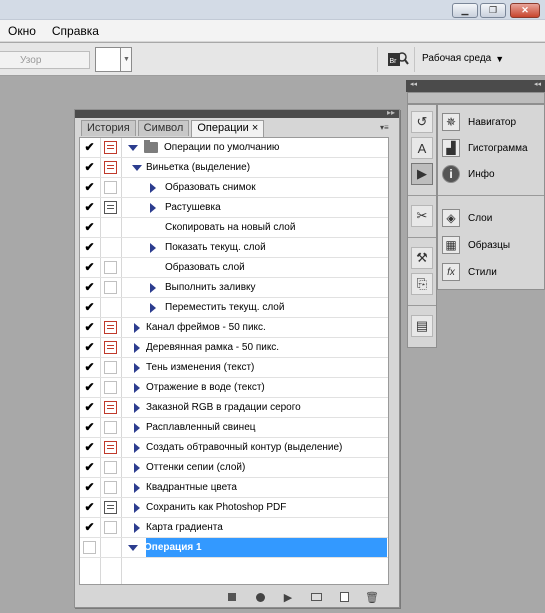 Image resolution: width=545 pixels, height=613 pixels. What do you see at coordinates (465, 10) in the screenshot?
I see `minimize-button: ▁` at bounding box center [465, 10].